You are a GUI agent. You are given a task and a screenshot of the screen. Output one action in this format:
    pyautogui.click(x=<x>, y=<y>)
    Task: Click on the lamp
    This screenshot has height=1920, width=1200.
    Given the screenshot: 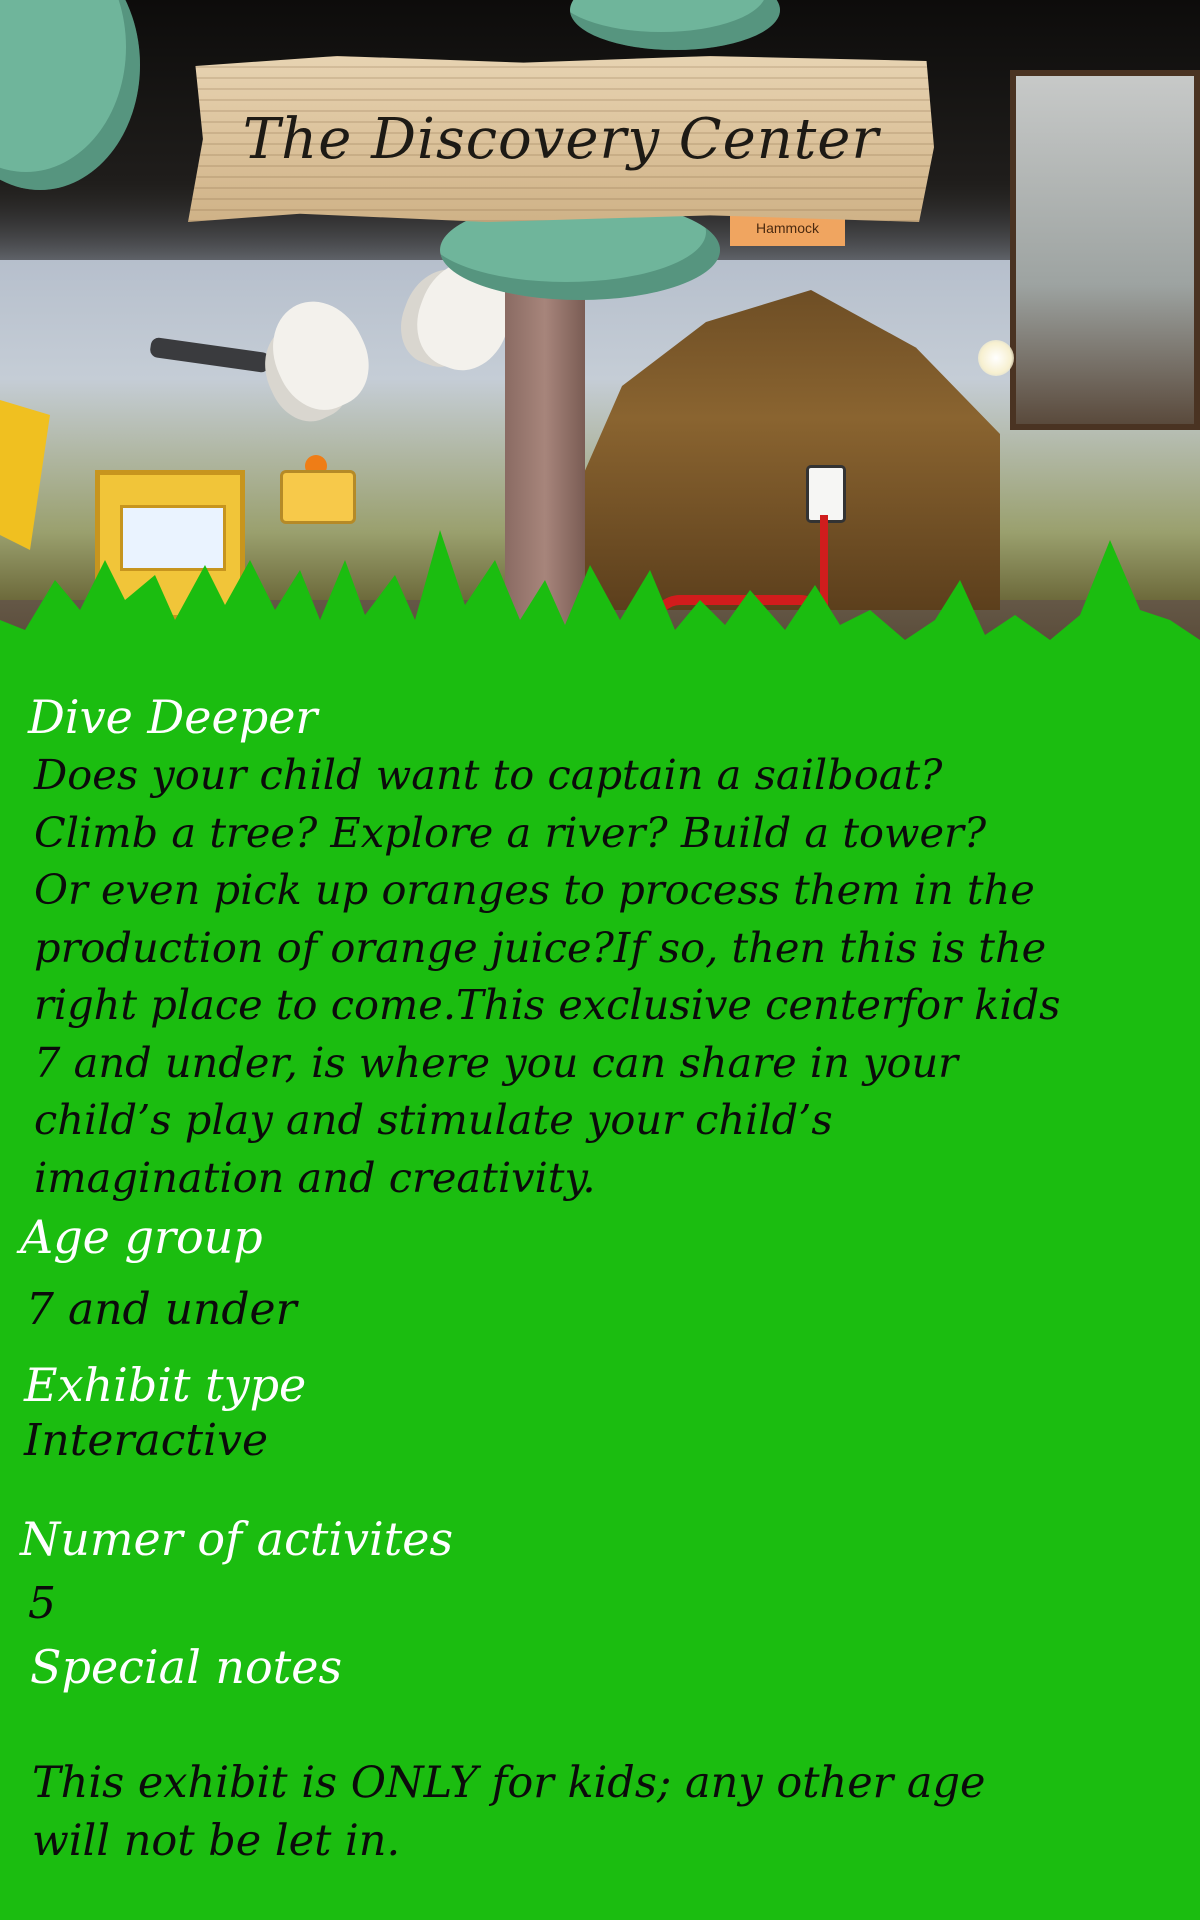 What is the action you would take?
    pyautogui.click(x=996, y=358)
    